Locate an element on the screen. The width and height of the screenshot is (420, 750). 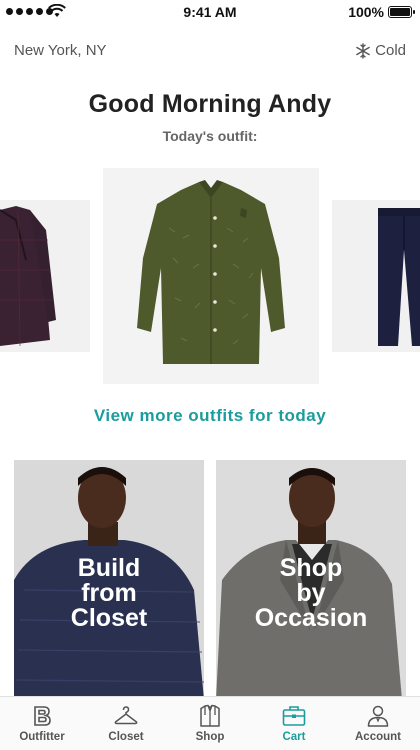
outfit-card-shirt is located at coordinates (211, 276).